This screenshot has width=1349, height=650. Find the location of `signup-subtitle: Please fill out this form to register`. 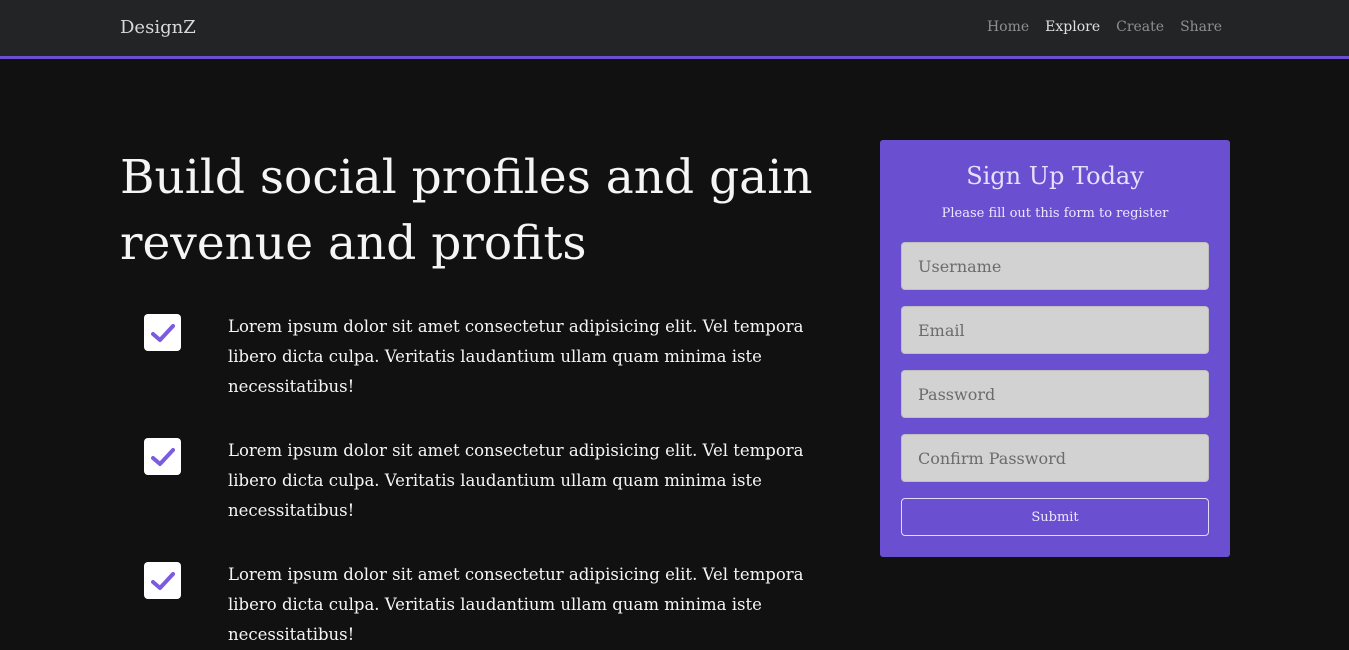

signup-subtitle: Please fill out this form to register is located at coordinates (1055, 213).